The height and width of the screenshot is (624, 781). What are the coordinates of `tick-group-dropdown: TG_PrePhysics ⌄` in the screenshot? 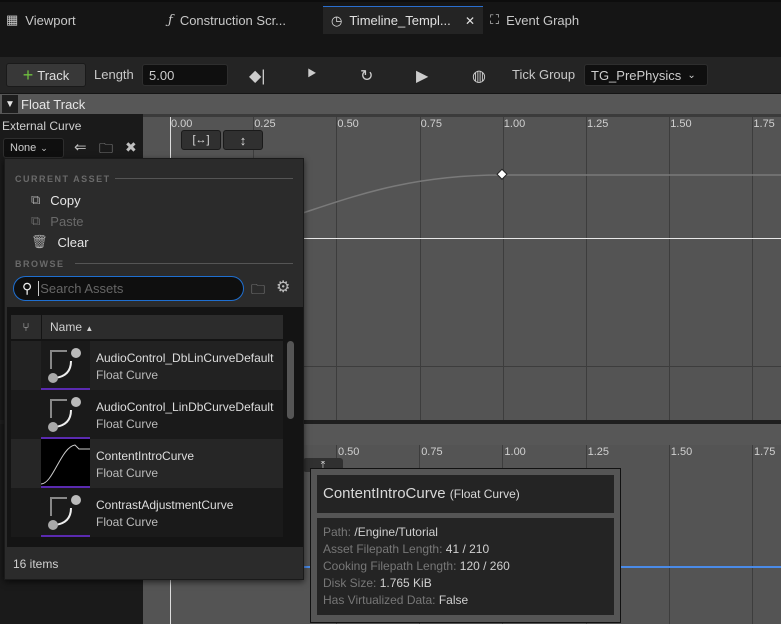 It's located at (646, 75).